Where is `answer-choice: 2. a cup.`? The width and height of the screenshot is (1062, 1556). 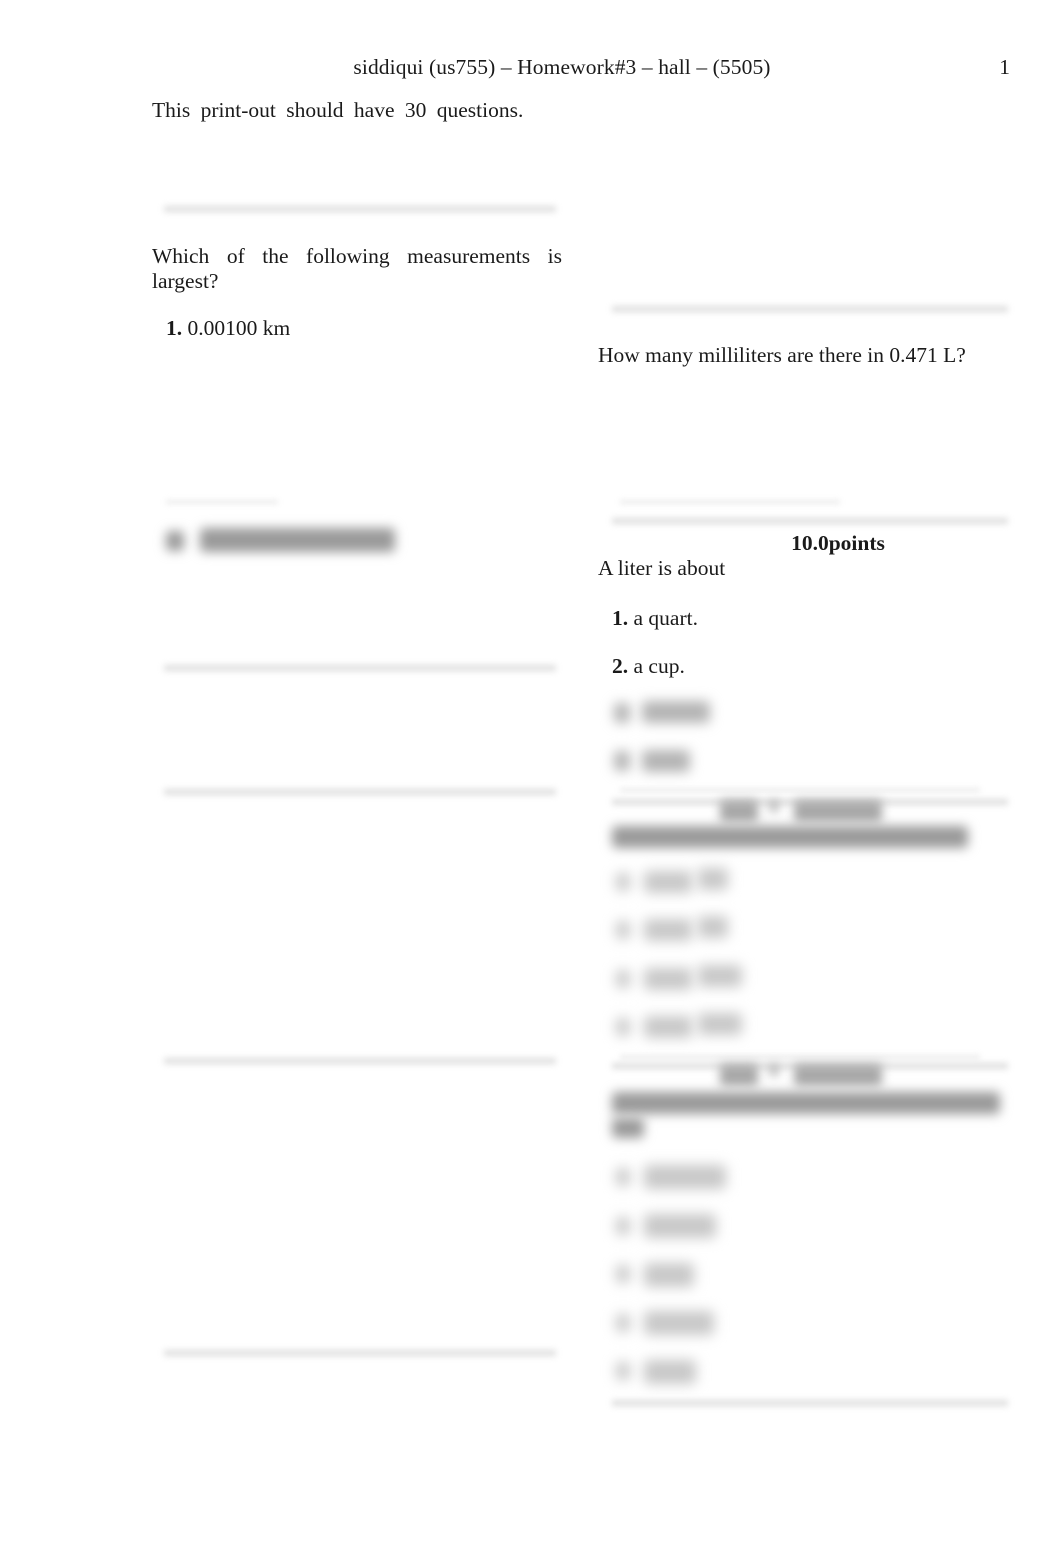 answer-choice: 2. a cup. is located at coordinates (824, 666).